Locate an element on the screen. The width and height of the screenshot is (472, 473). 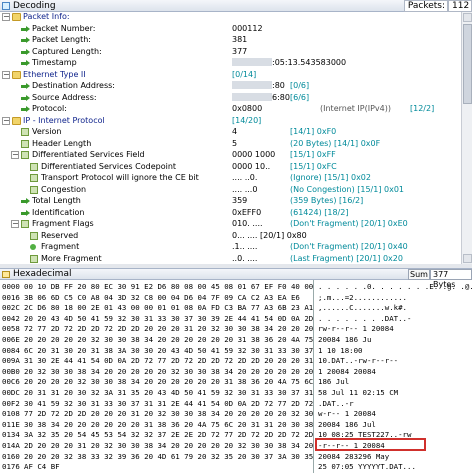
tree-label: Packet Number: is located at coordinates (64, 28).